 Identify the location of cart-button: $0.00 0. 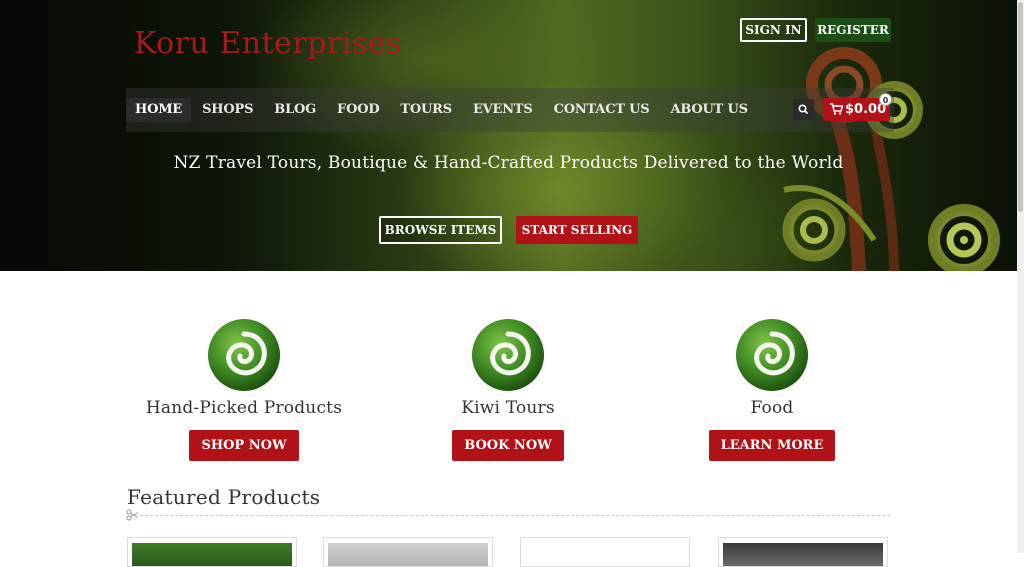
(857, 107).